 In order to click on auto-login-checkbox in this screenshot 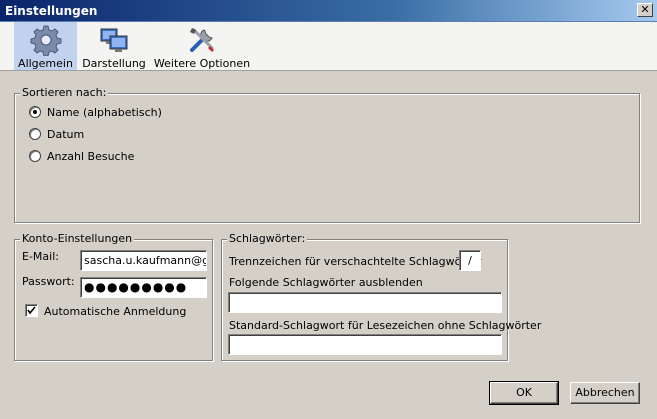, I will do `click(31, 310)`.